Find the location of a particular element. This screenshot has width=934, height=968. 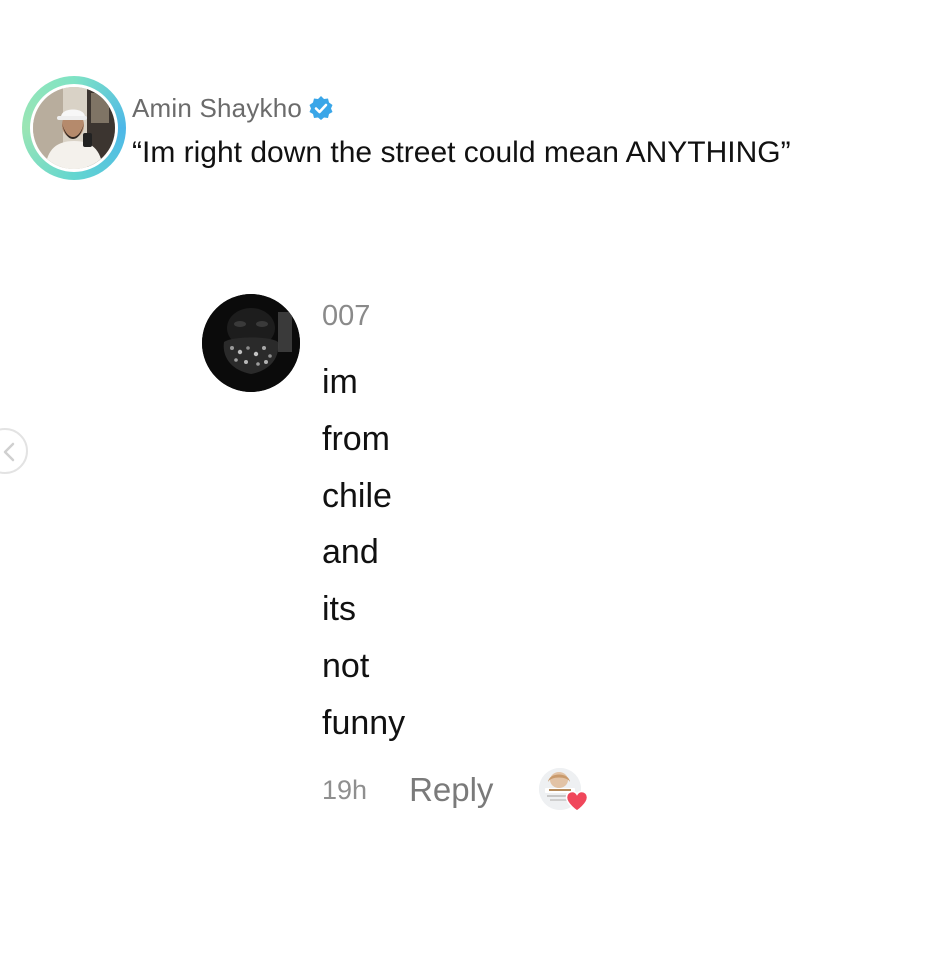

author-photo-icon is located at coordinates (74, 128).